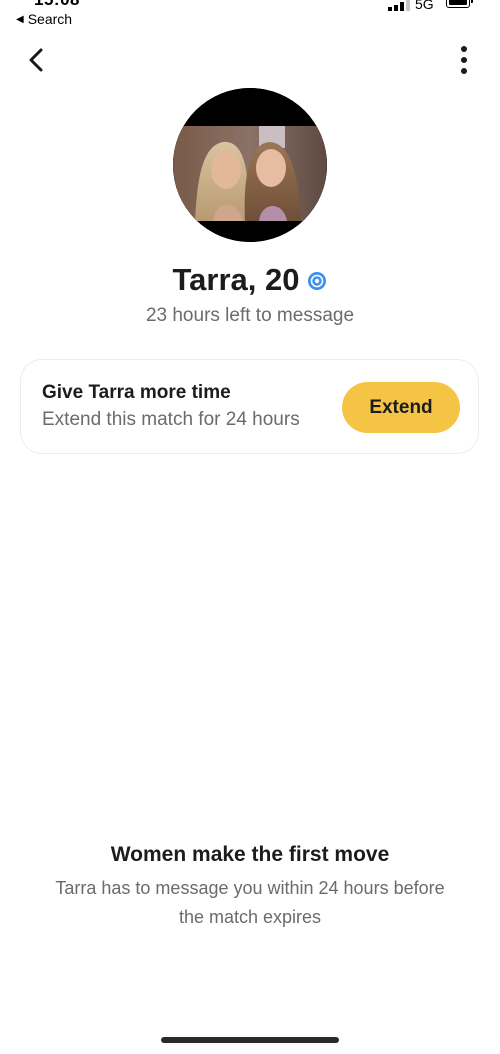 The height and width of the screenshot is (1054, 500). What do you see at coordinates (236, 279) in the screenshot?
I see `profile-name: Tarra, 20` at bounding box center [236, 279].